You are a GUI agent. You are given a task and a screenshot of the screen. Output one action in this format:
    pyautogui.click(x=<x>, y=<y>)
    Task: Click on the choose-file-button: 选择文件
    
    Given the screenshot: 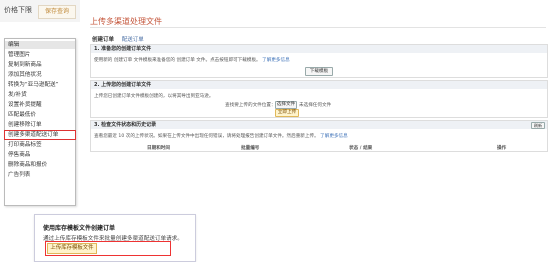 What is the action you would take?
    pyautogui.click(x=286, y=105)
    